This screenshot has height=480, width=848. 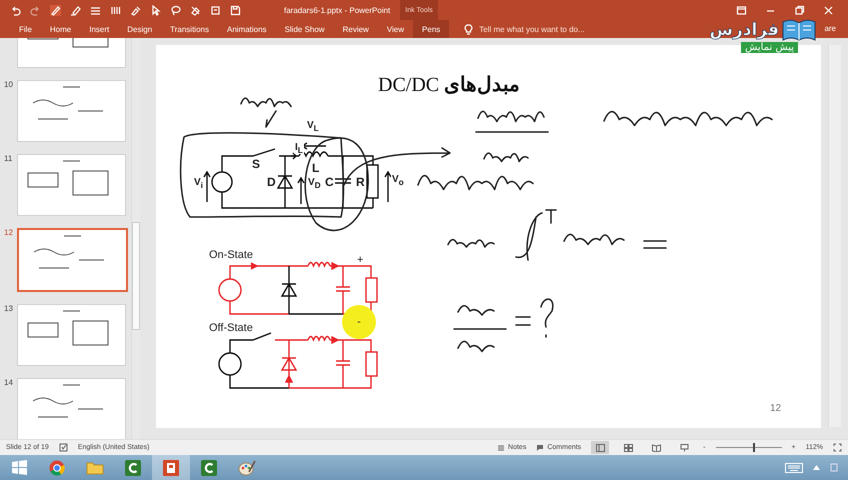 What do you see at coordinates (9, 84) in the screenshot?
I see `slide-number: 10` at bounding box center [9, 84].